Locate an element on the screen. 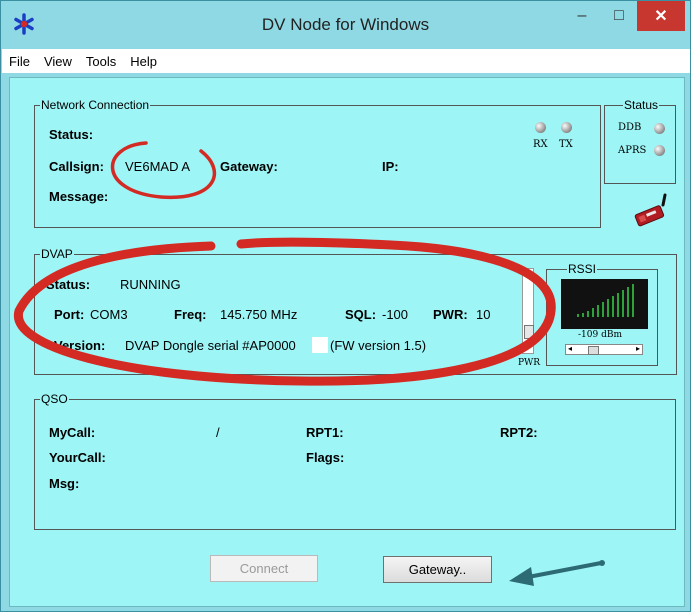 The height and width of the screenshot is (613, 691). menu-bar: File View Tools Help is located at coordinates (346, 61).